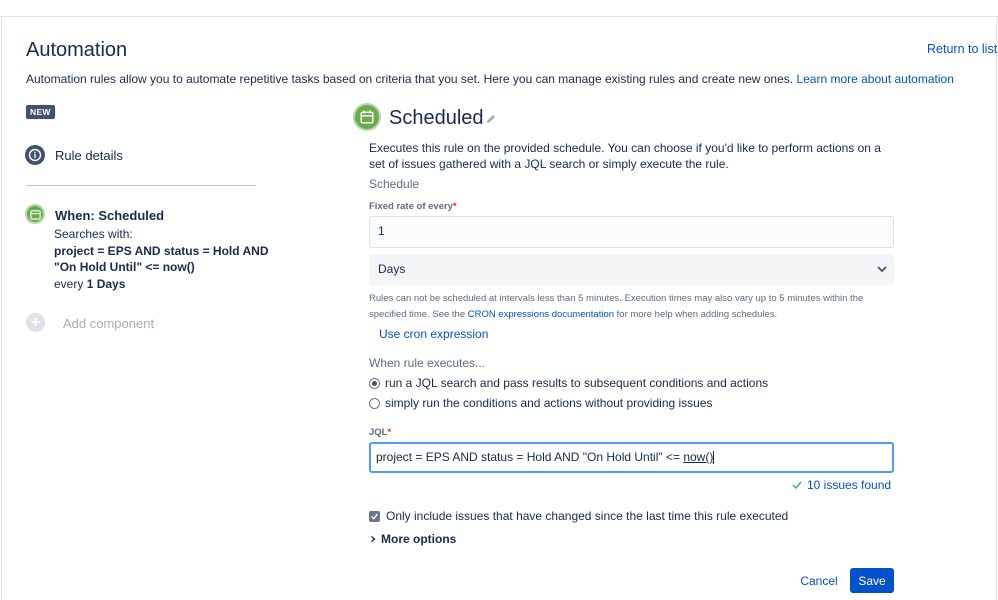 Image resolution: width=998 pixels, height=600 pixels. Describe the element at coordinates (698, 457) in the screenshot. I see `jql-function-text: now()` at that location.